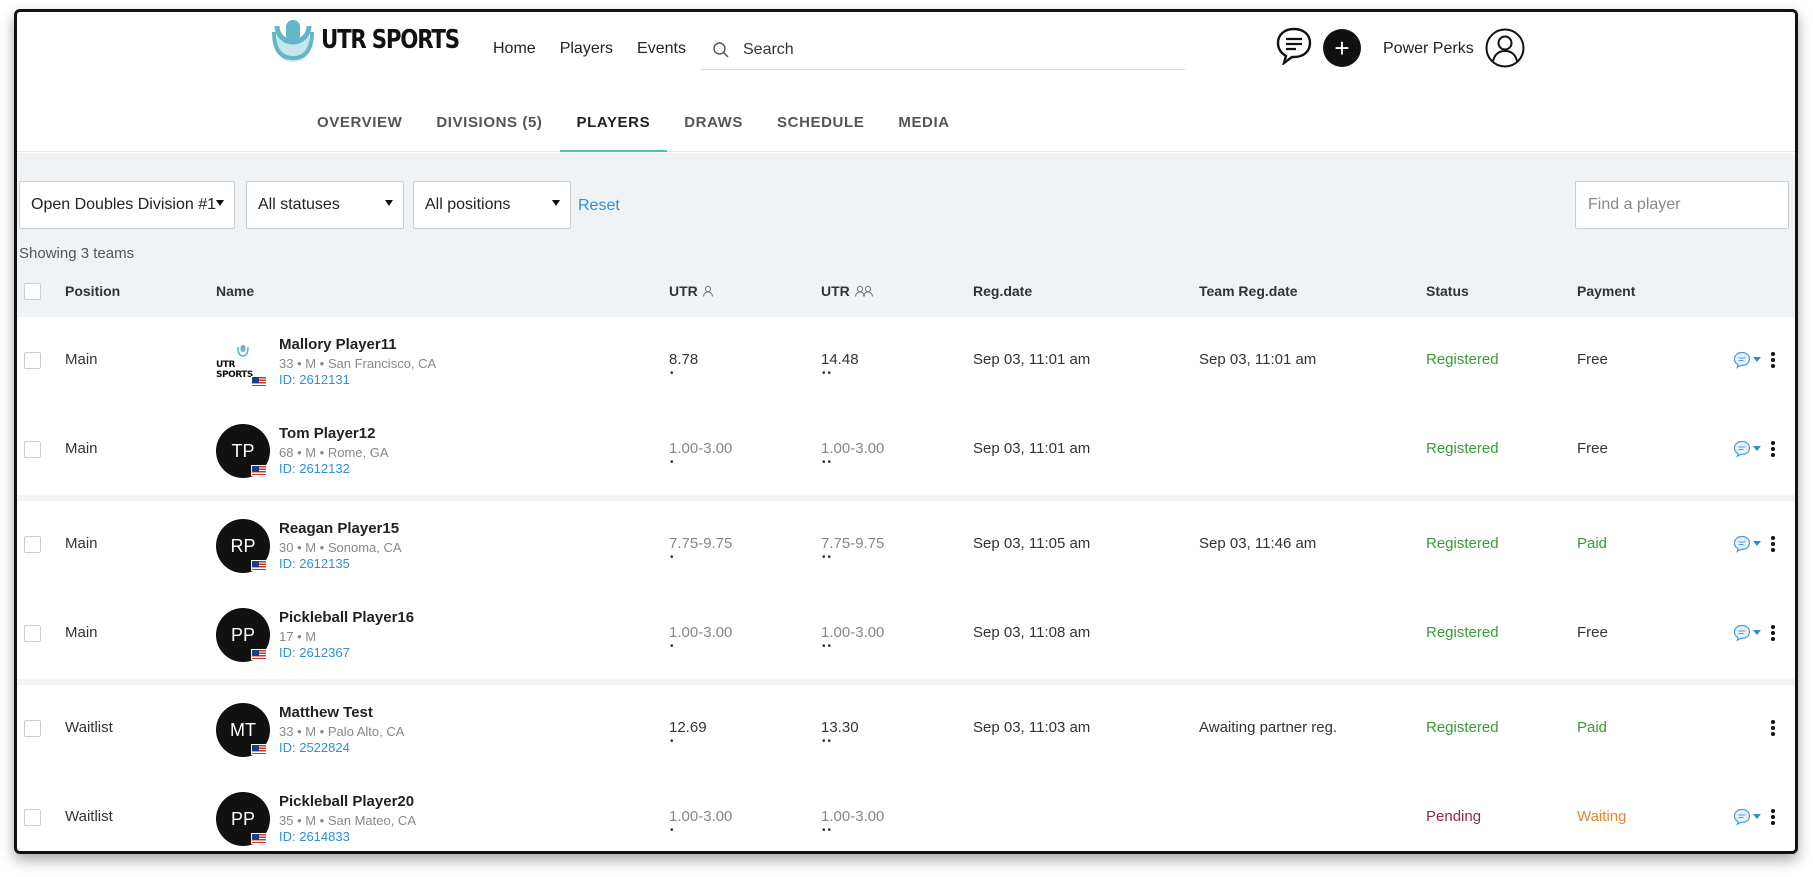  Describe the element at coordinates (359, 131) in the screenshot. I see `tab-overview: OVERVIEW` at that location.